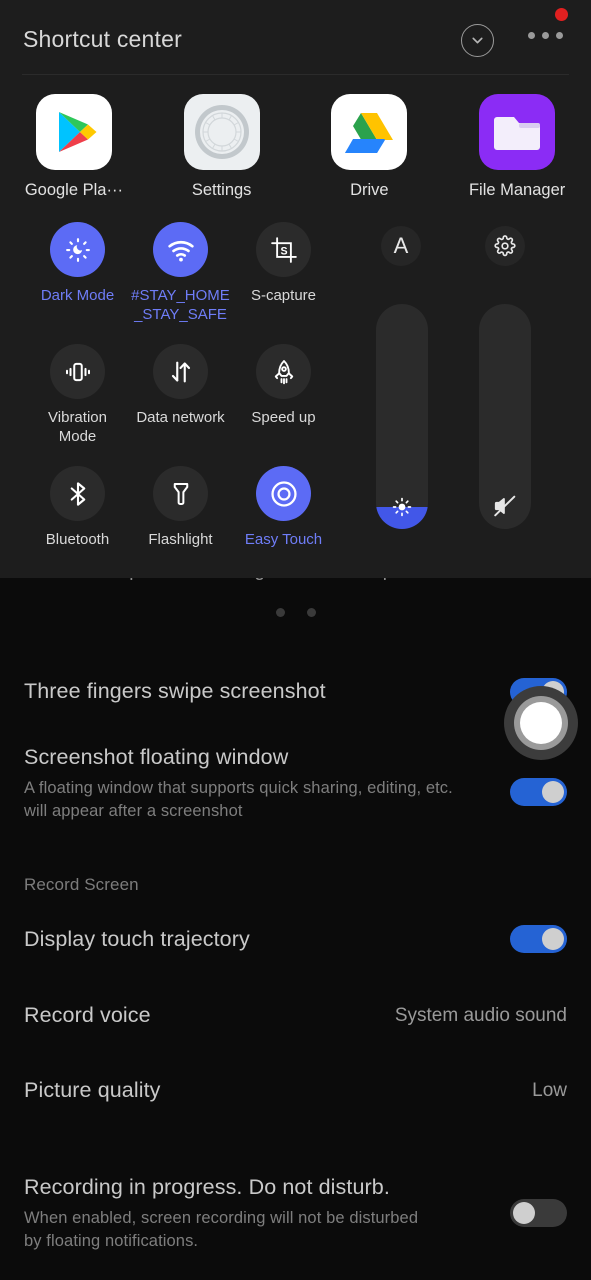 The height and width of the screenshot is (1280, 591). What do you see at coordinates (295, 939) in the screenshot?
I see `row-display-touch-trajectory: Display touch trajectory` at bounding box center [295, 939].